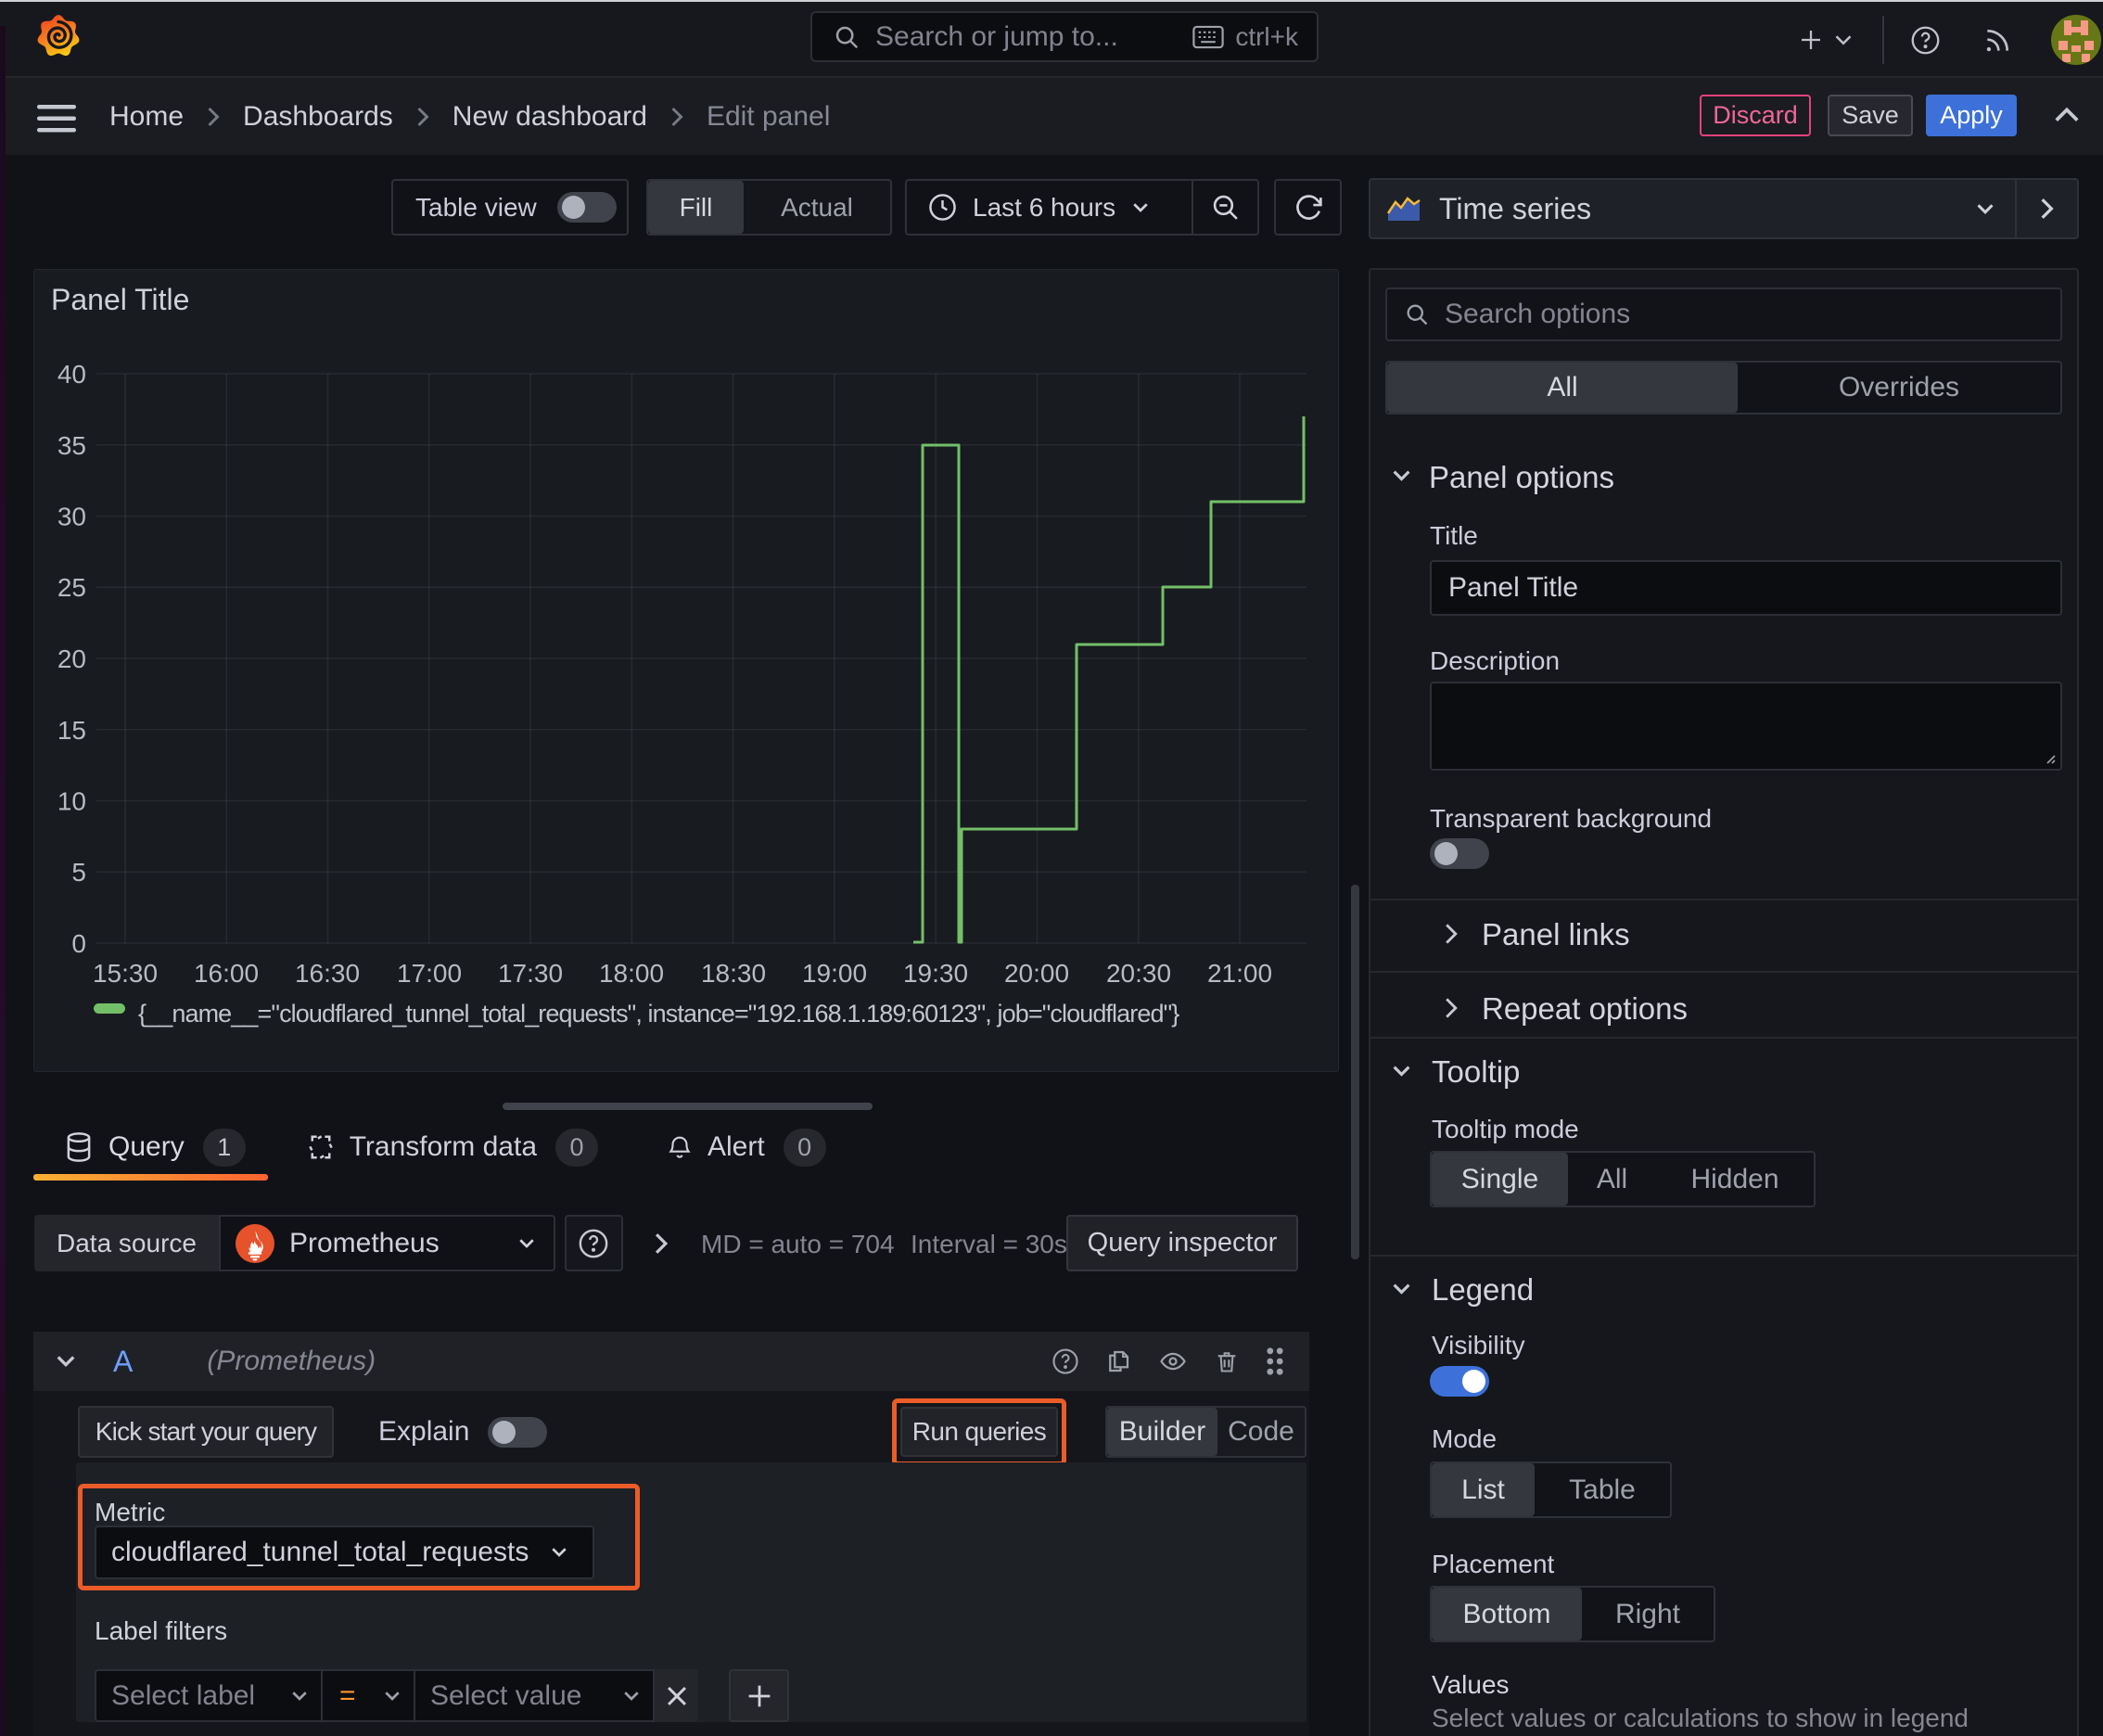 Image resolution: width=2103 pixels, height=1736 pixels. Describe the element at coordinates (935, 973) in the screenshot. I see `svg-text: 19:30` at that location.